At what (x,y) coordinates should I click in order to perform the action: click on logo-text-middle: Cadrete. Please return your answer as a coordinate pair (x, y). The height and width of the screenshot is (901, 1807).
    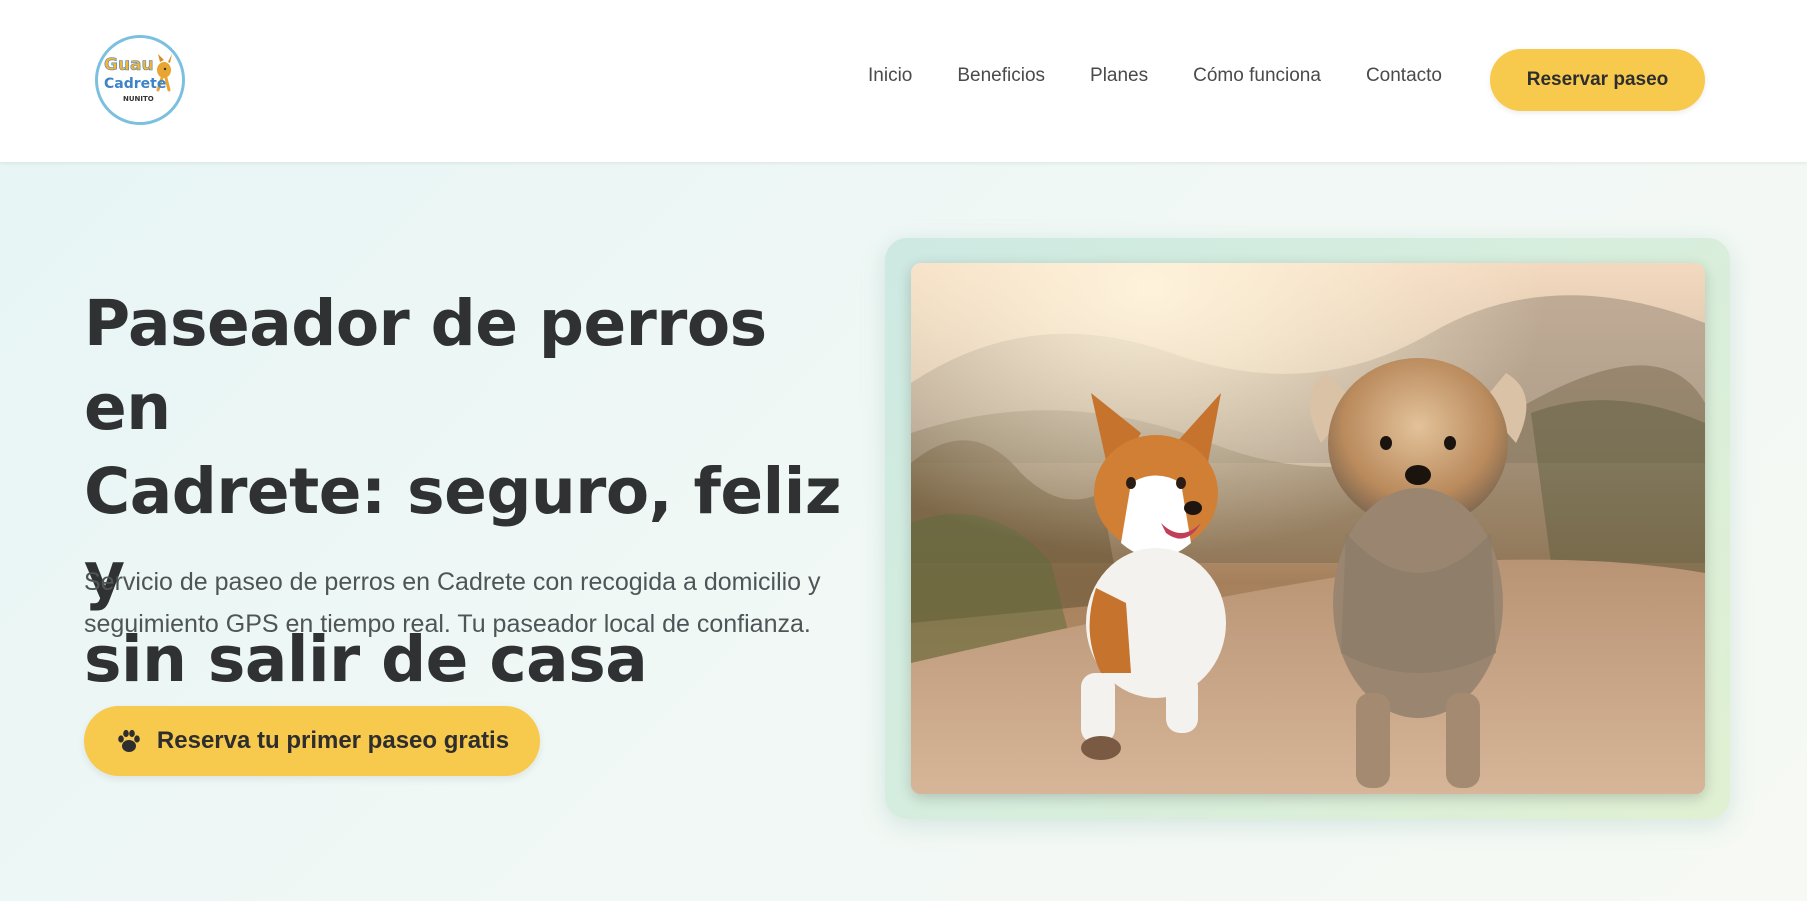
    Looking at the image, I should click on (135, 84).